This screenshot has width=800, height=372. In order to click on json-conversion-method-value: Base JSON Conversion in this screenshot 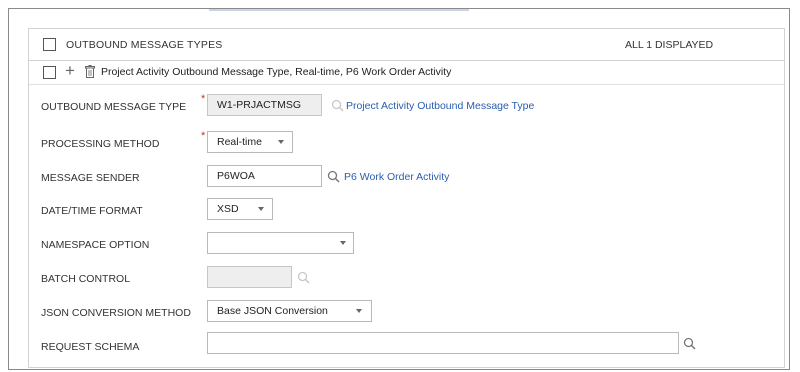, I will do `click(272, 311)`.